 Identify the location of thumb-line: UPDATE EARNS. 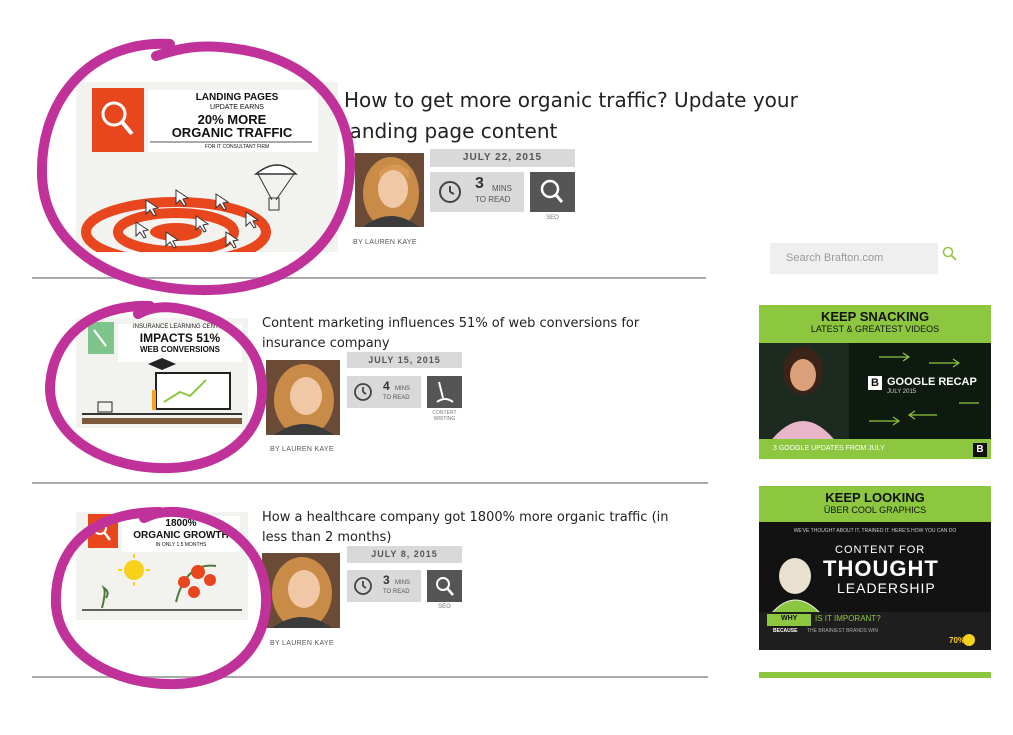
(237, 107).